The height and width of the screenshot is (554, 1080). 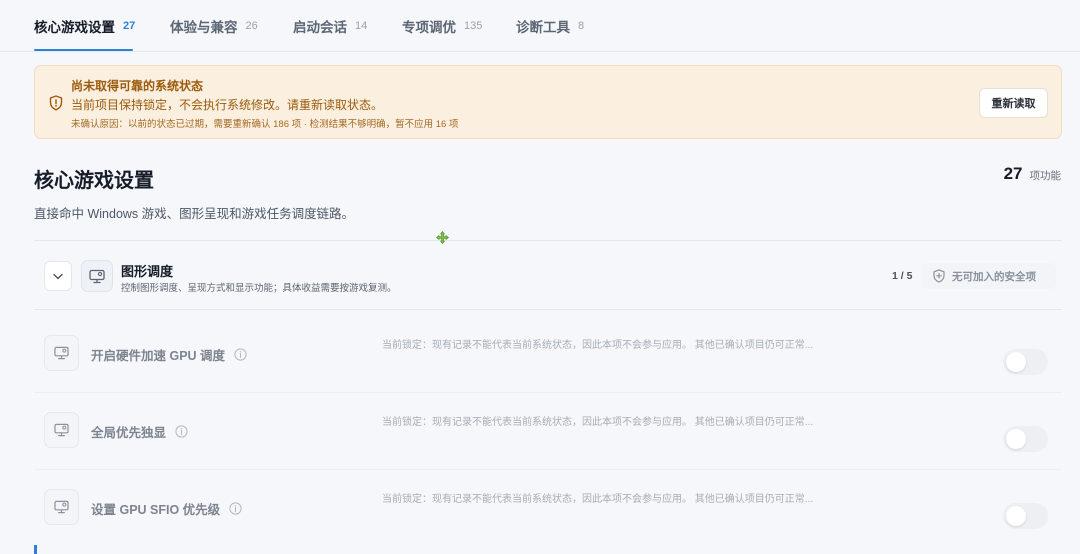 What do you see at coordinates (1045, 176) in the screenshot?
I see `feature-count-unit: 项功能` at bounding box center [1045, 176].